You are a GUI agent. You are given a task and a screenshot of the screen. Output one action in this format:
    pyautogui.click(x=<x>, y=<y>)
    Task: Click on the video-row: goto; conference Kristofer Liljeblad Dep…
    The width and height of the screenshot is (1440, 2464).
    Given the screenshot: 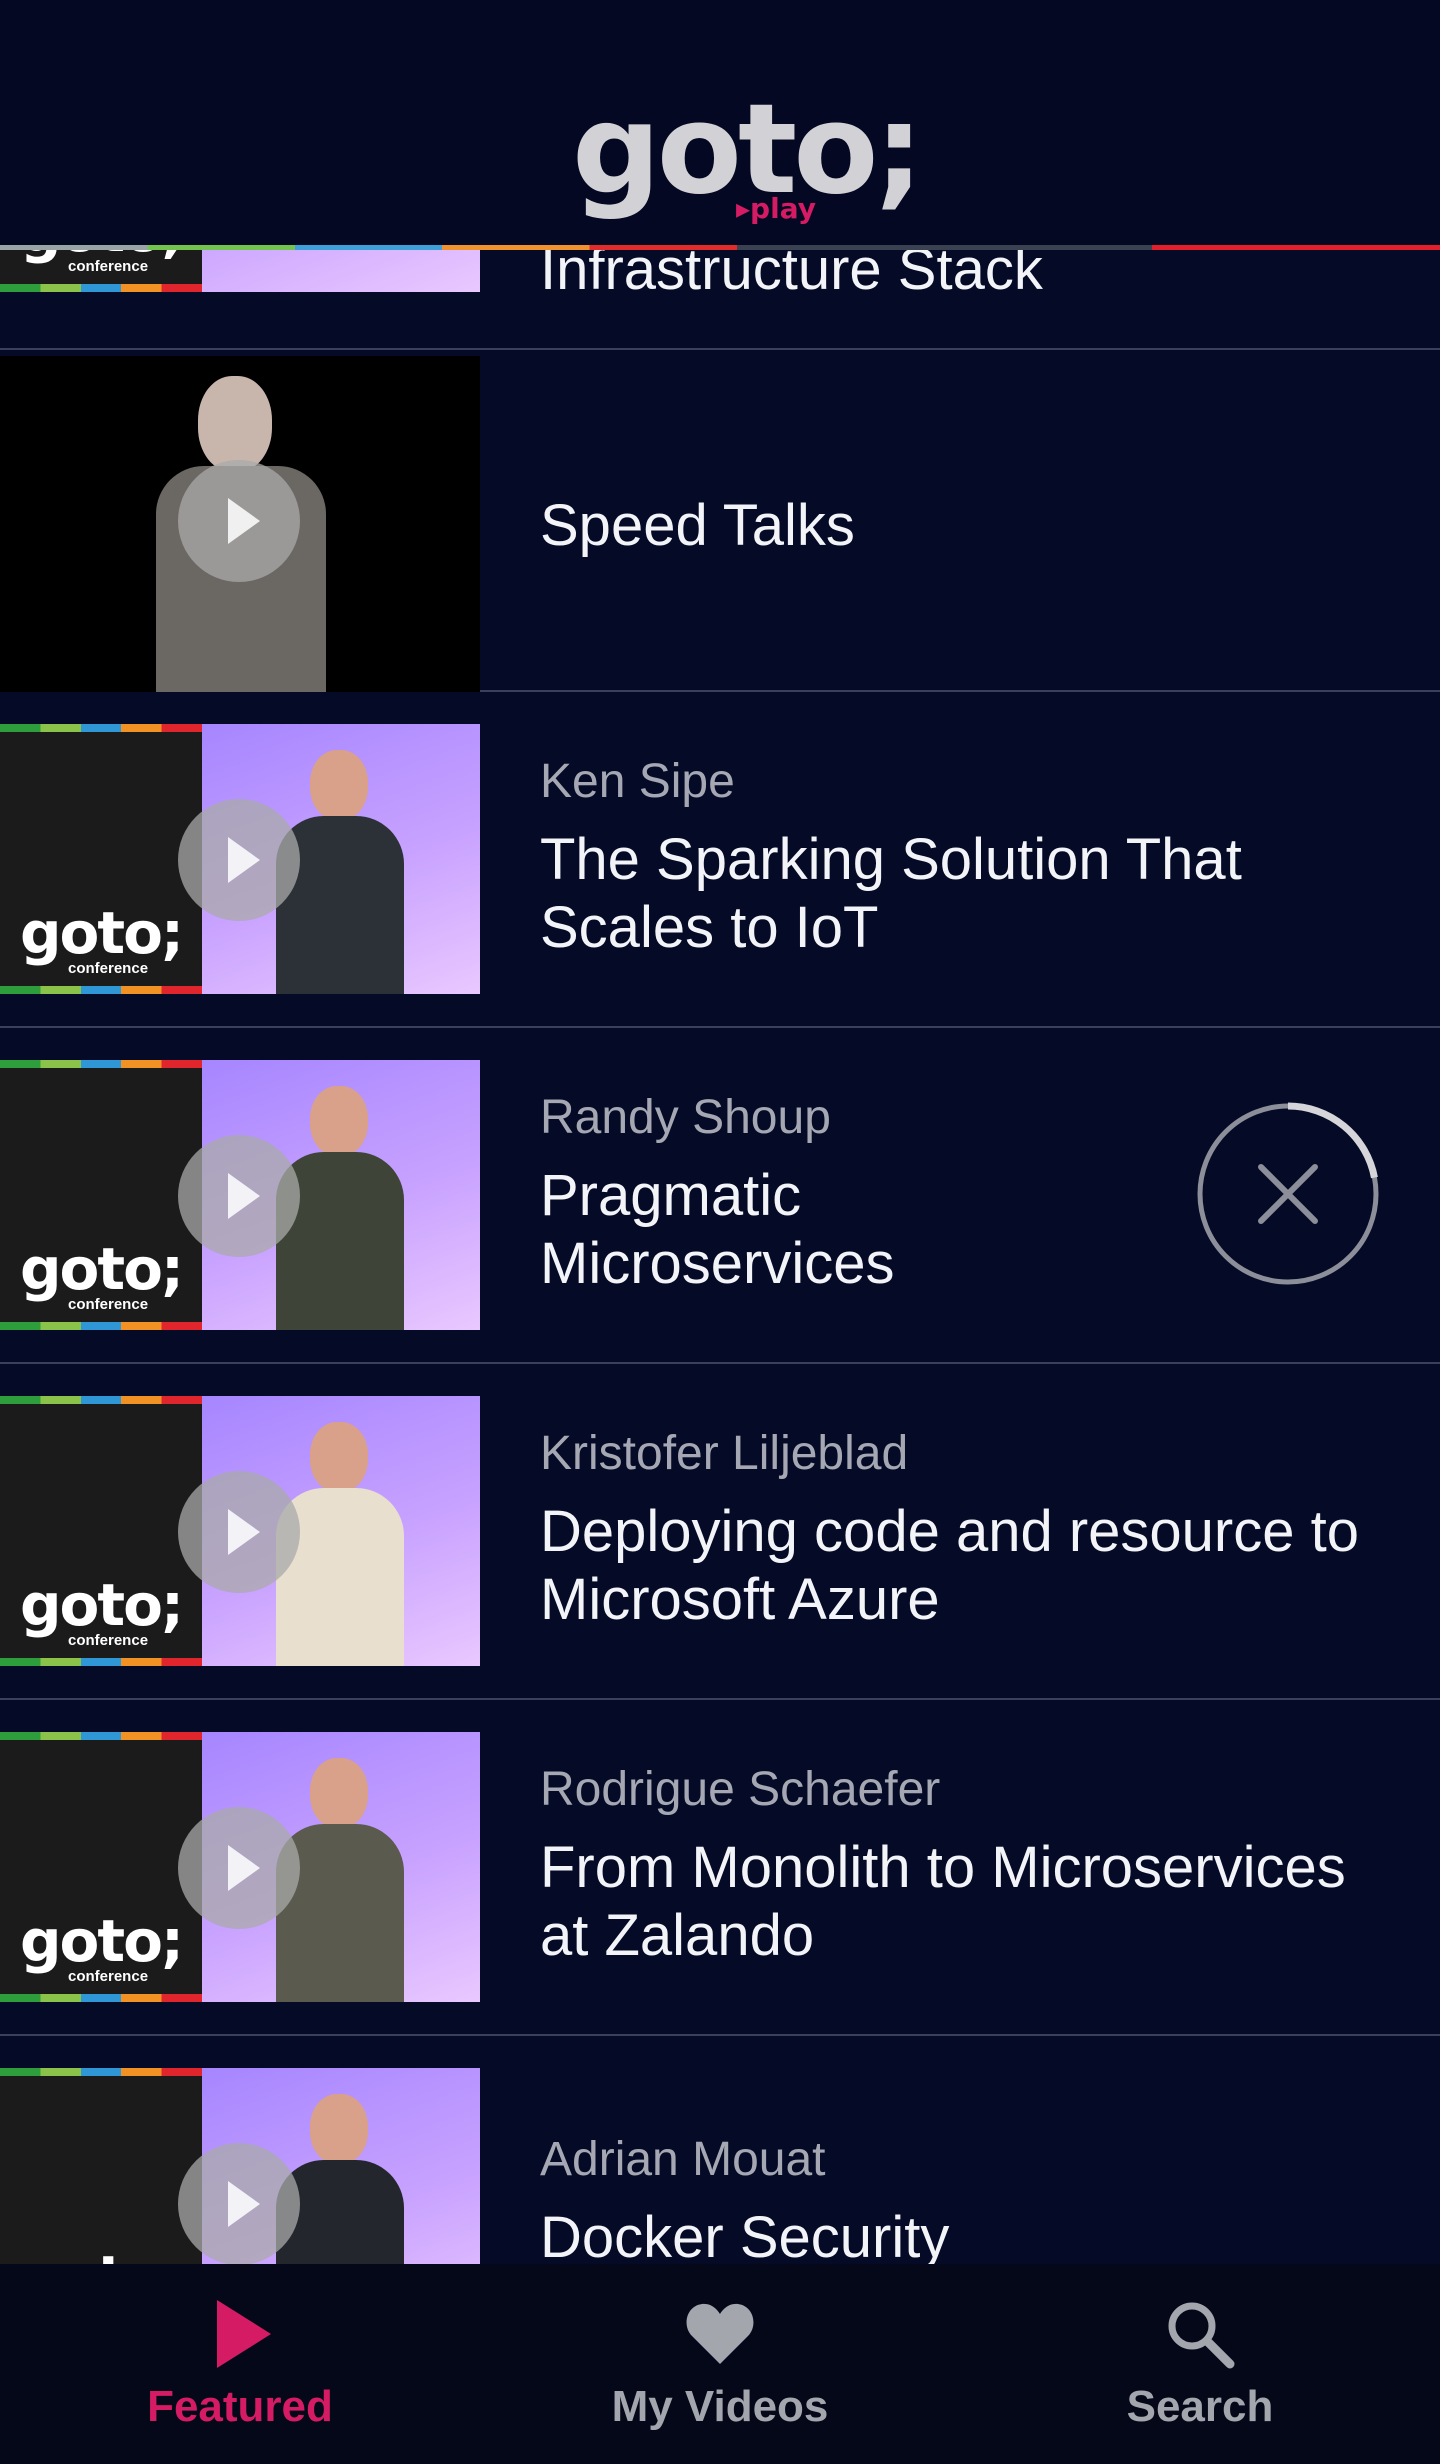 What is the action you would take?
    pyautogui.click(x=720, y=1532)
    